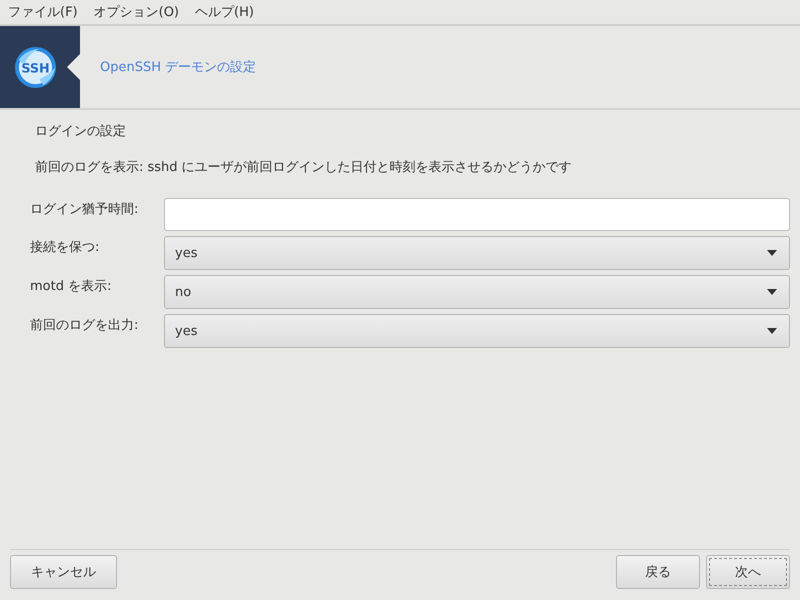 The width and height of the screenshot is (800, 600). Describe the element at coordinates (43, 12) in the screenshot. I see `menu-item: ファイル(F)` at that location.